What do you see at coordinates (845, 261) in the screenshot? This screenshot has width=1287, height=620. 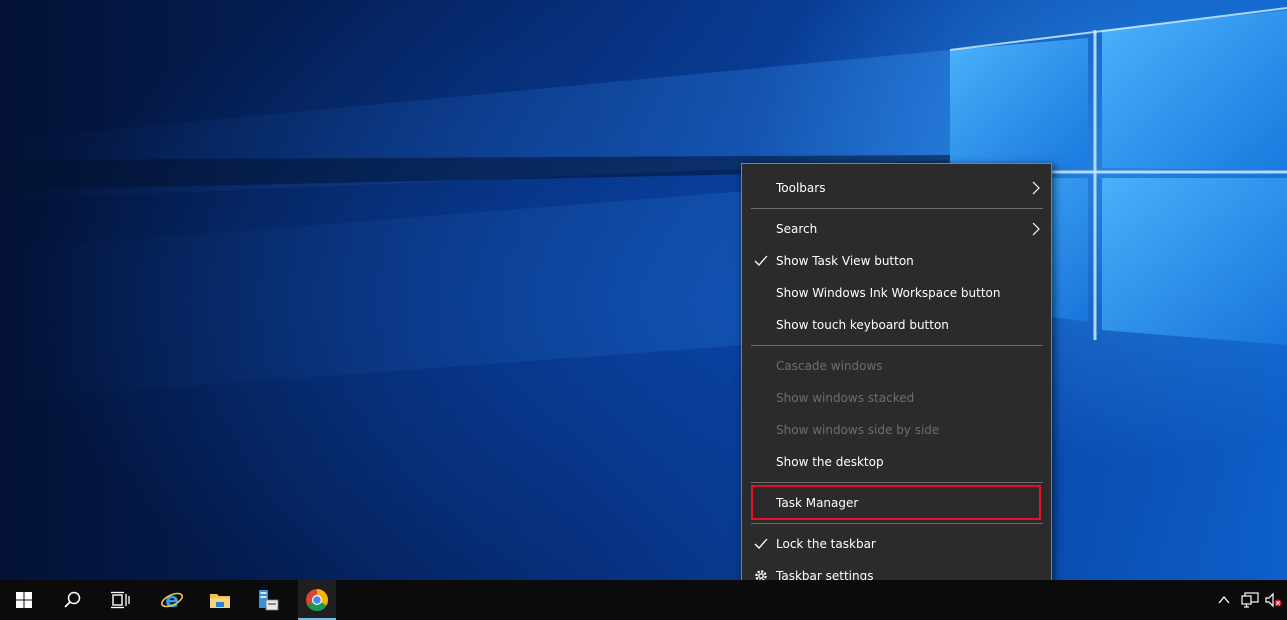 I see `menu-item-label: Show Task View button` at bounding box center [845, 261].